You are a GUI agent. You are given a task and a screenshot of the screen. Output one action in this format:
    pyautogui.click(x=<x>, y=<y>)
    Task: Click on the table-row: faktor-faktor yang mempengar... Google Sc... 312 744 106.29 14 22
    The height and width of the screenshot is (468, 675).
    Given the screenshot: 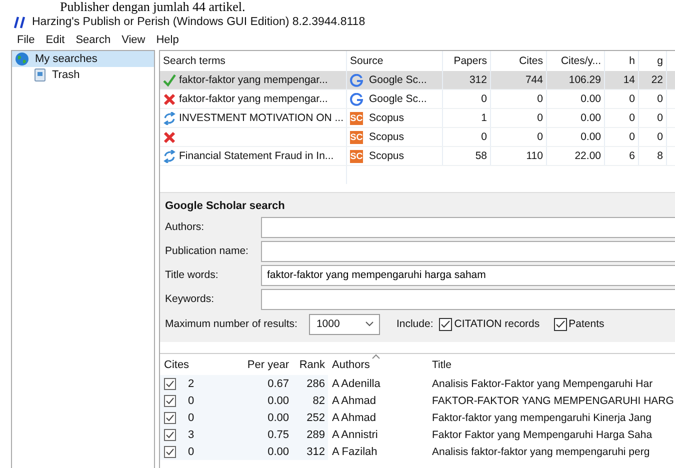 What is the action you would take?
    pyautogui.click(x=417, y=80)
    